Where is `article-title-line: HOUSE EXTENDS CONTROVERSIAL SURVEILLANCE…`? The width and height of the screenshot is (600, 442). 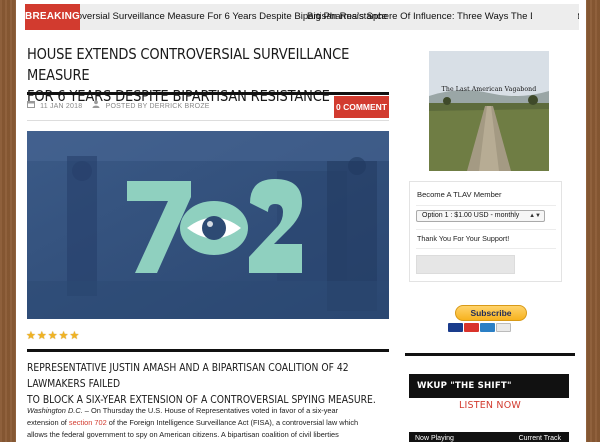
article-title-line: HOUSE EXTENDS CONTROVERSIAL SURVEILLANCE… is located at coordinates (188, 64).